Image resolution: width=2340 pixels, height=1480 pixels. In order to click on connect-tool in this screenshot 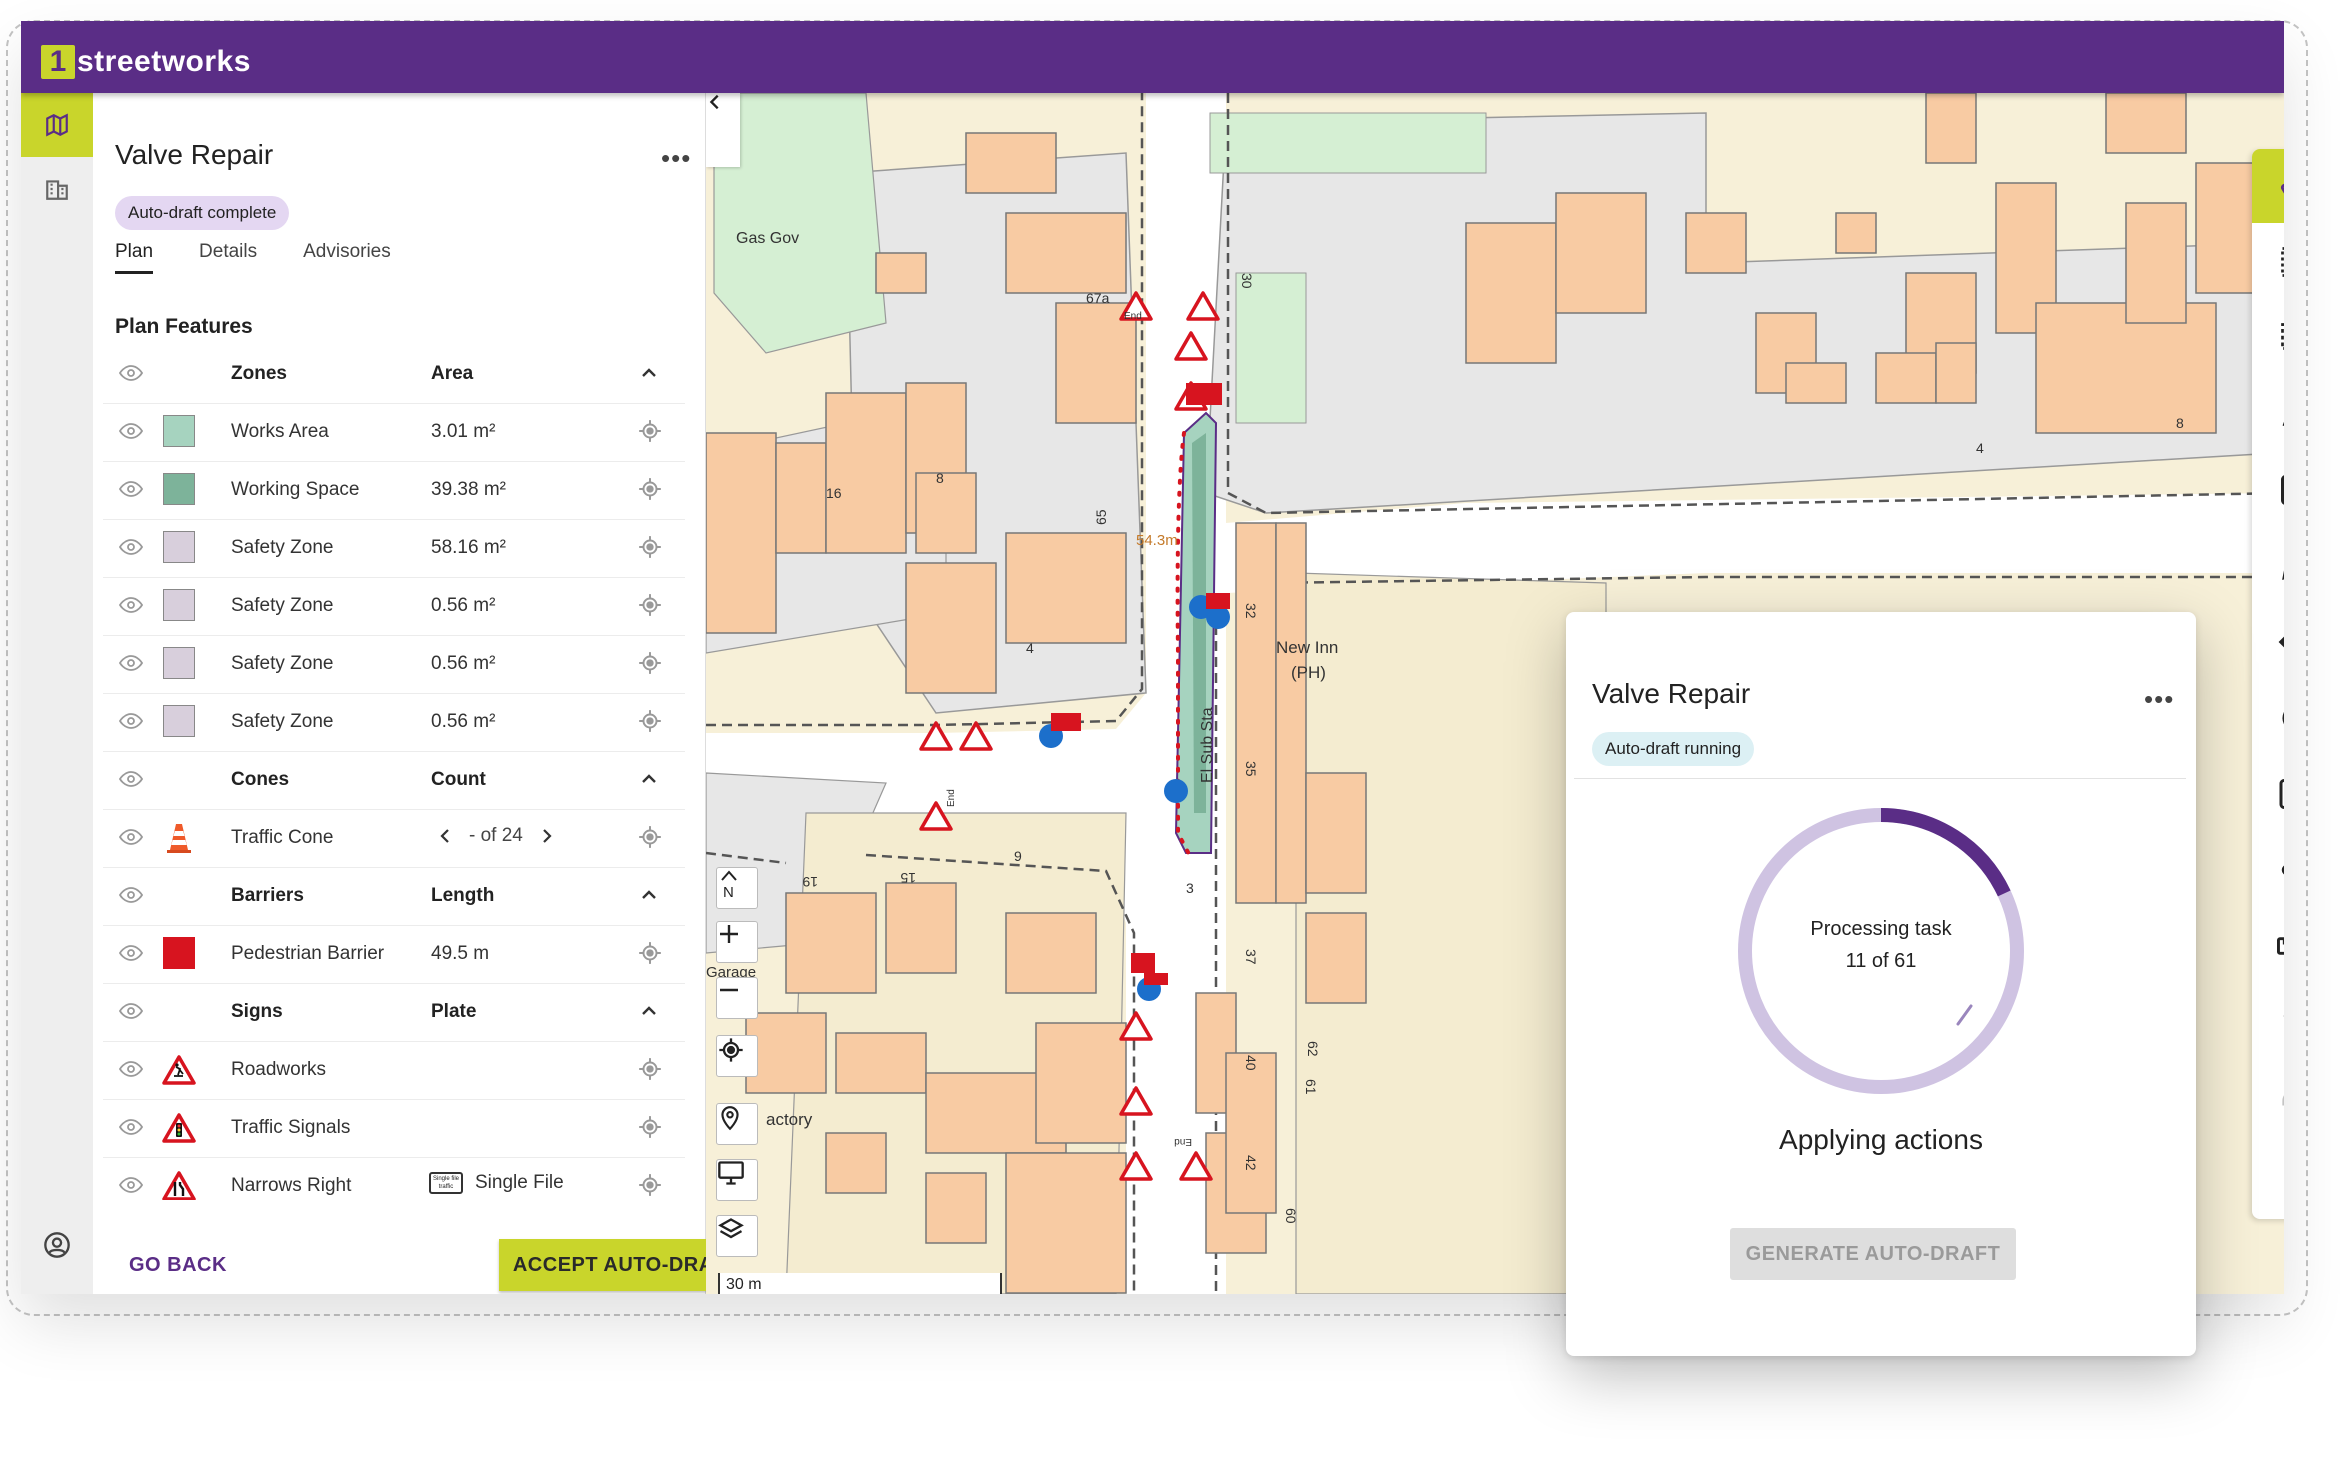, I will do `click(2268, 870)`.